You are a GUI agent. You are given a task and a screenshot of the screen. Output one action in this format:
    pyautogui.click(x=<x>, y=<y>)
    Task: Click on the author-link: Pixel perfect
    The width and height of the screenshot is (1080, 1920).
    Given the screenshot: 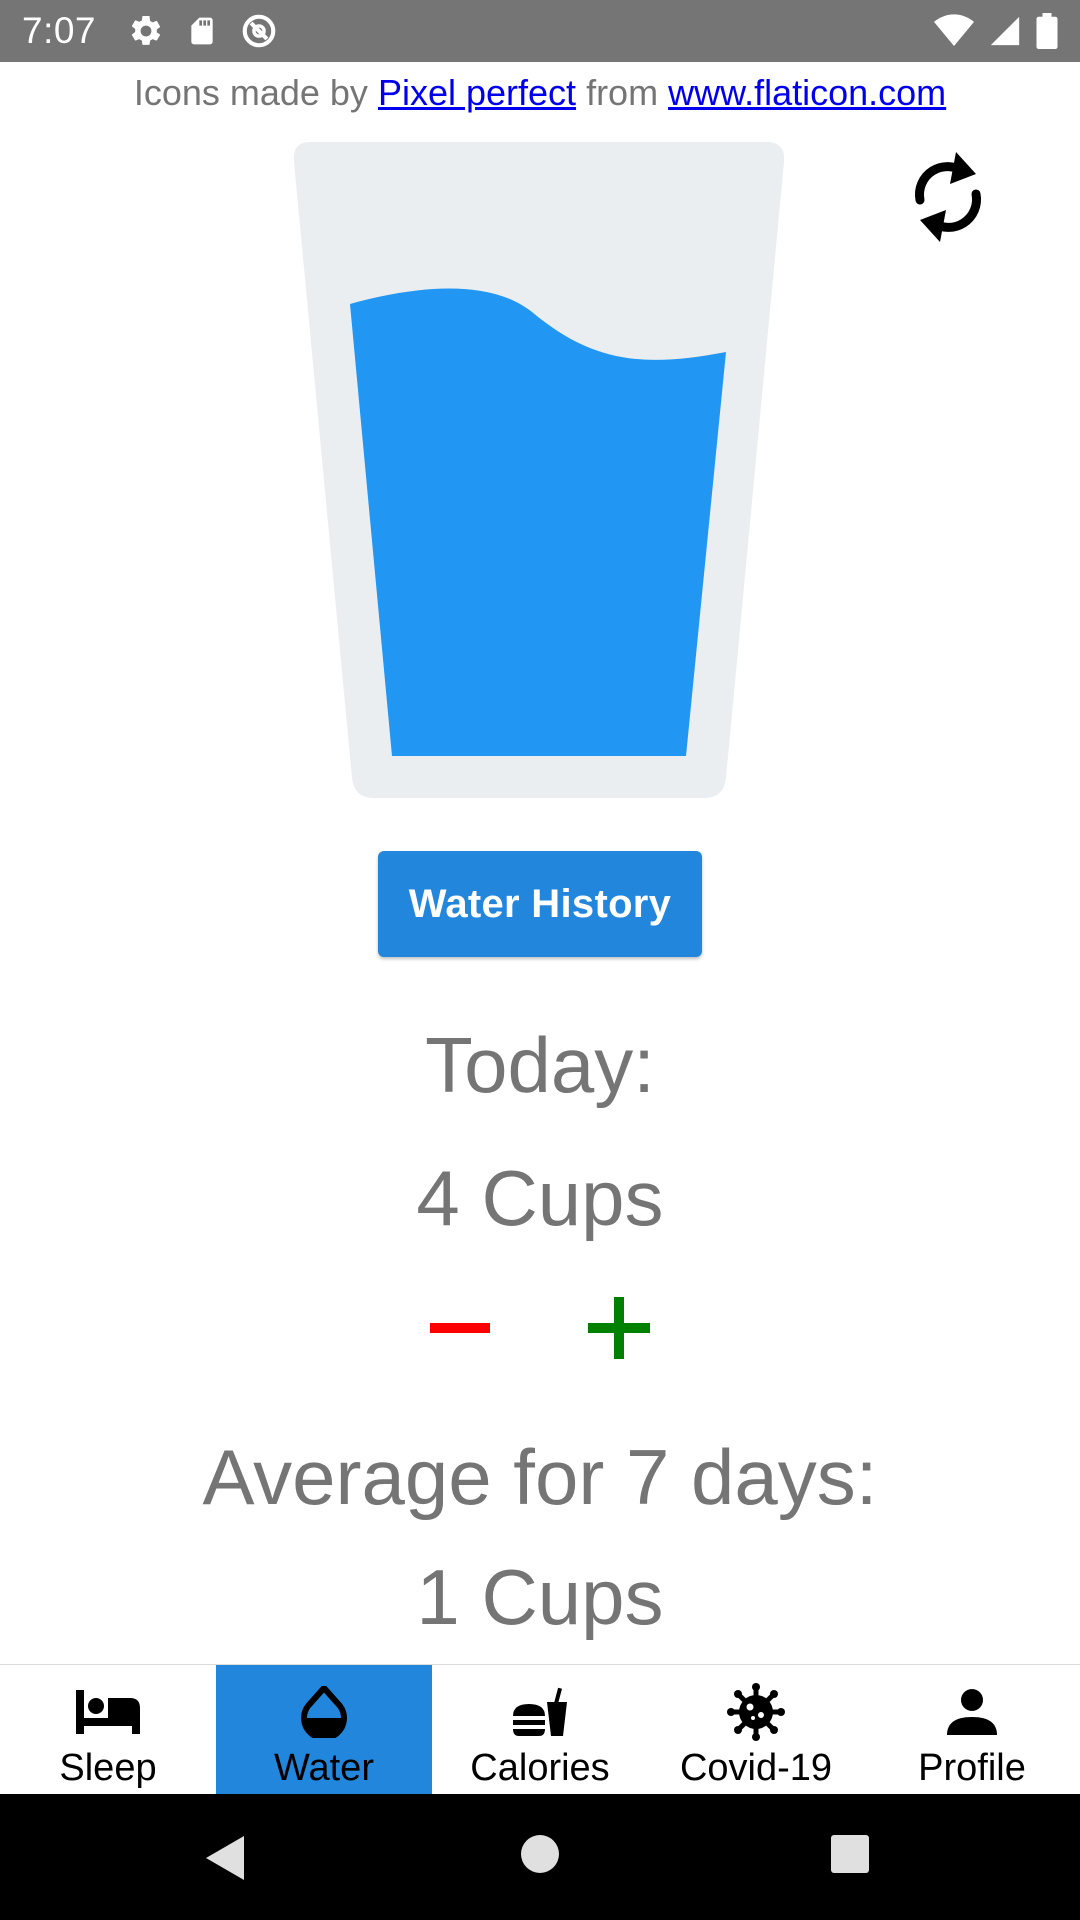 What is the action you would take?
    pyautogui.click(x=477, y=92)
    